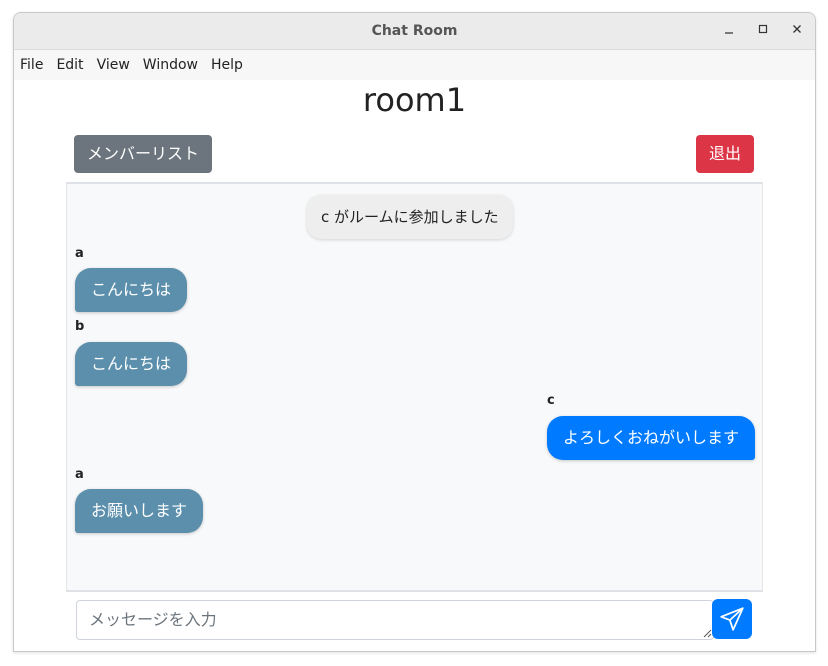  I want to click on menu-help: Help, so click(227, 65).